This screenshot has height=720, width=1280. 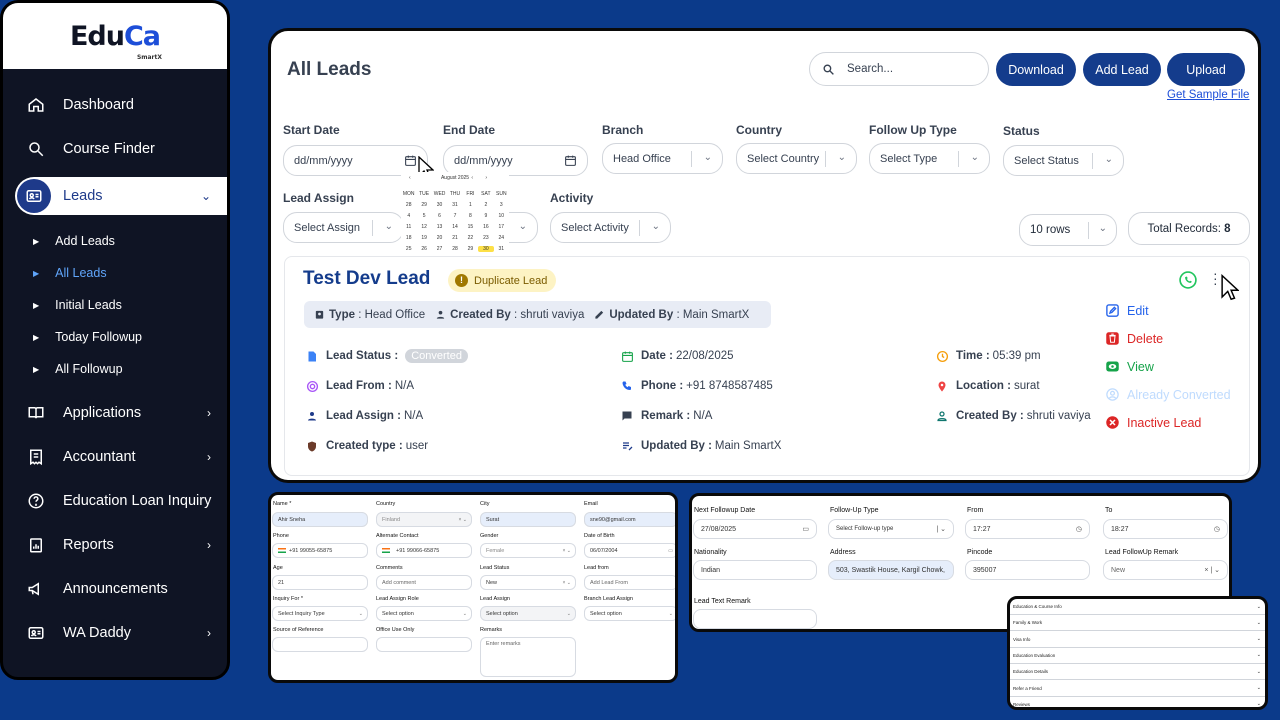 What do you see at coordinates (1153, 422) in the screenshot?
I see `inactive-lead-action: Inactive Lead` at bounding box center [1153, 422].